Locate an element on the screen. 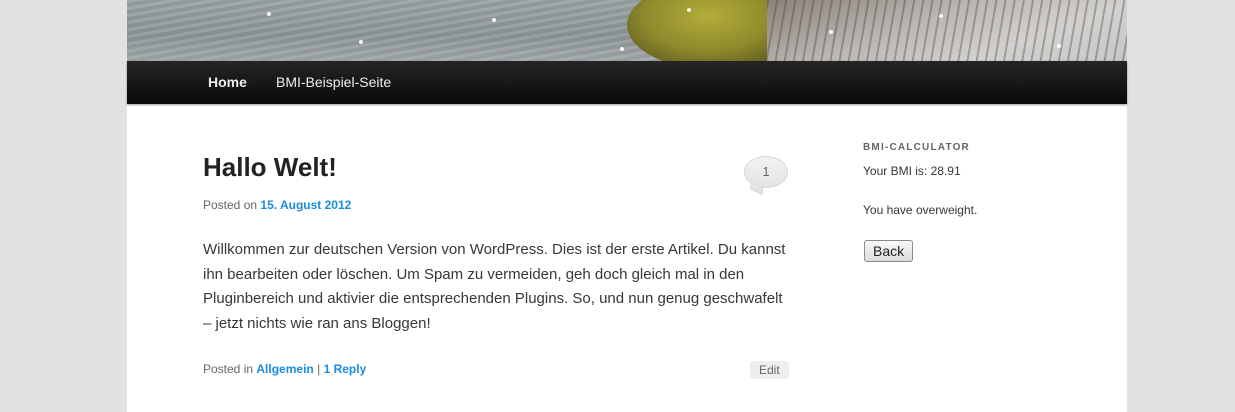 This screenshot has height=412, width=1235. header-wall is located at coordinates (947, 30).